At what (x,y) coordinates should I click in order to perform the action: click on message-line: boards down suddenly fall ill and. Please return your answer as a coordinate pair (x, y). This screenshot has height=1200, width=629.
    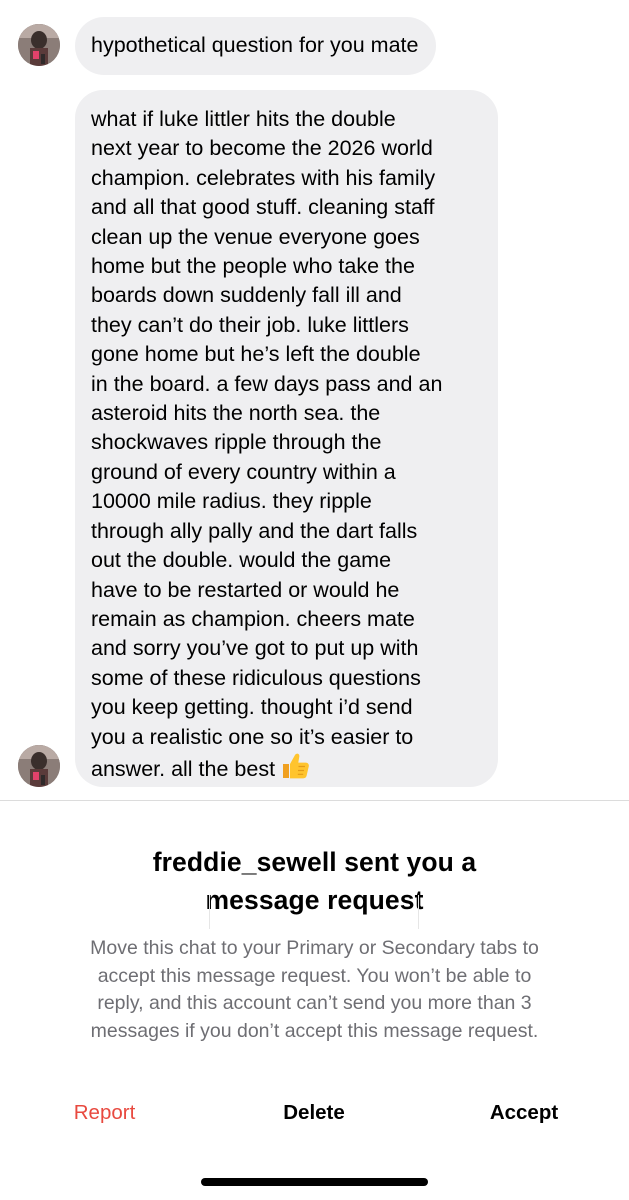
    Looking at the image, I should click on (246, 295).